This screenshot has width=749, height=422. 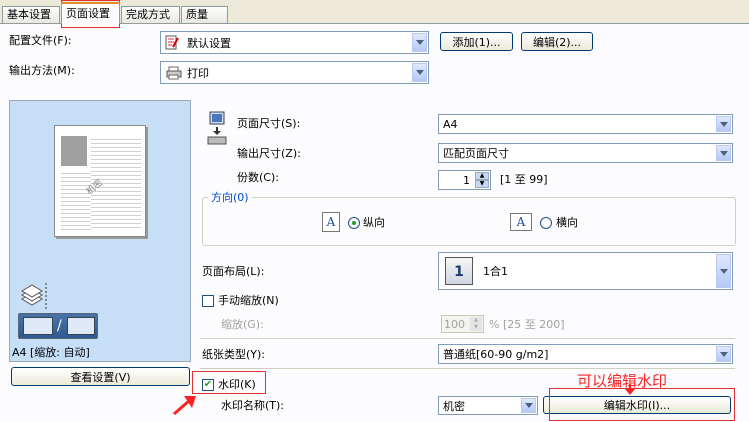 I want to click on portrait-radio, so click(x=354, y=223).